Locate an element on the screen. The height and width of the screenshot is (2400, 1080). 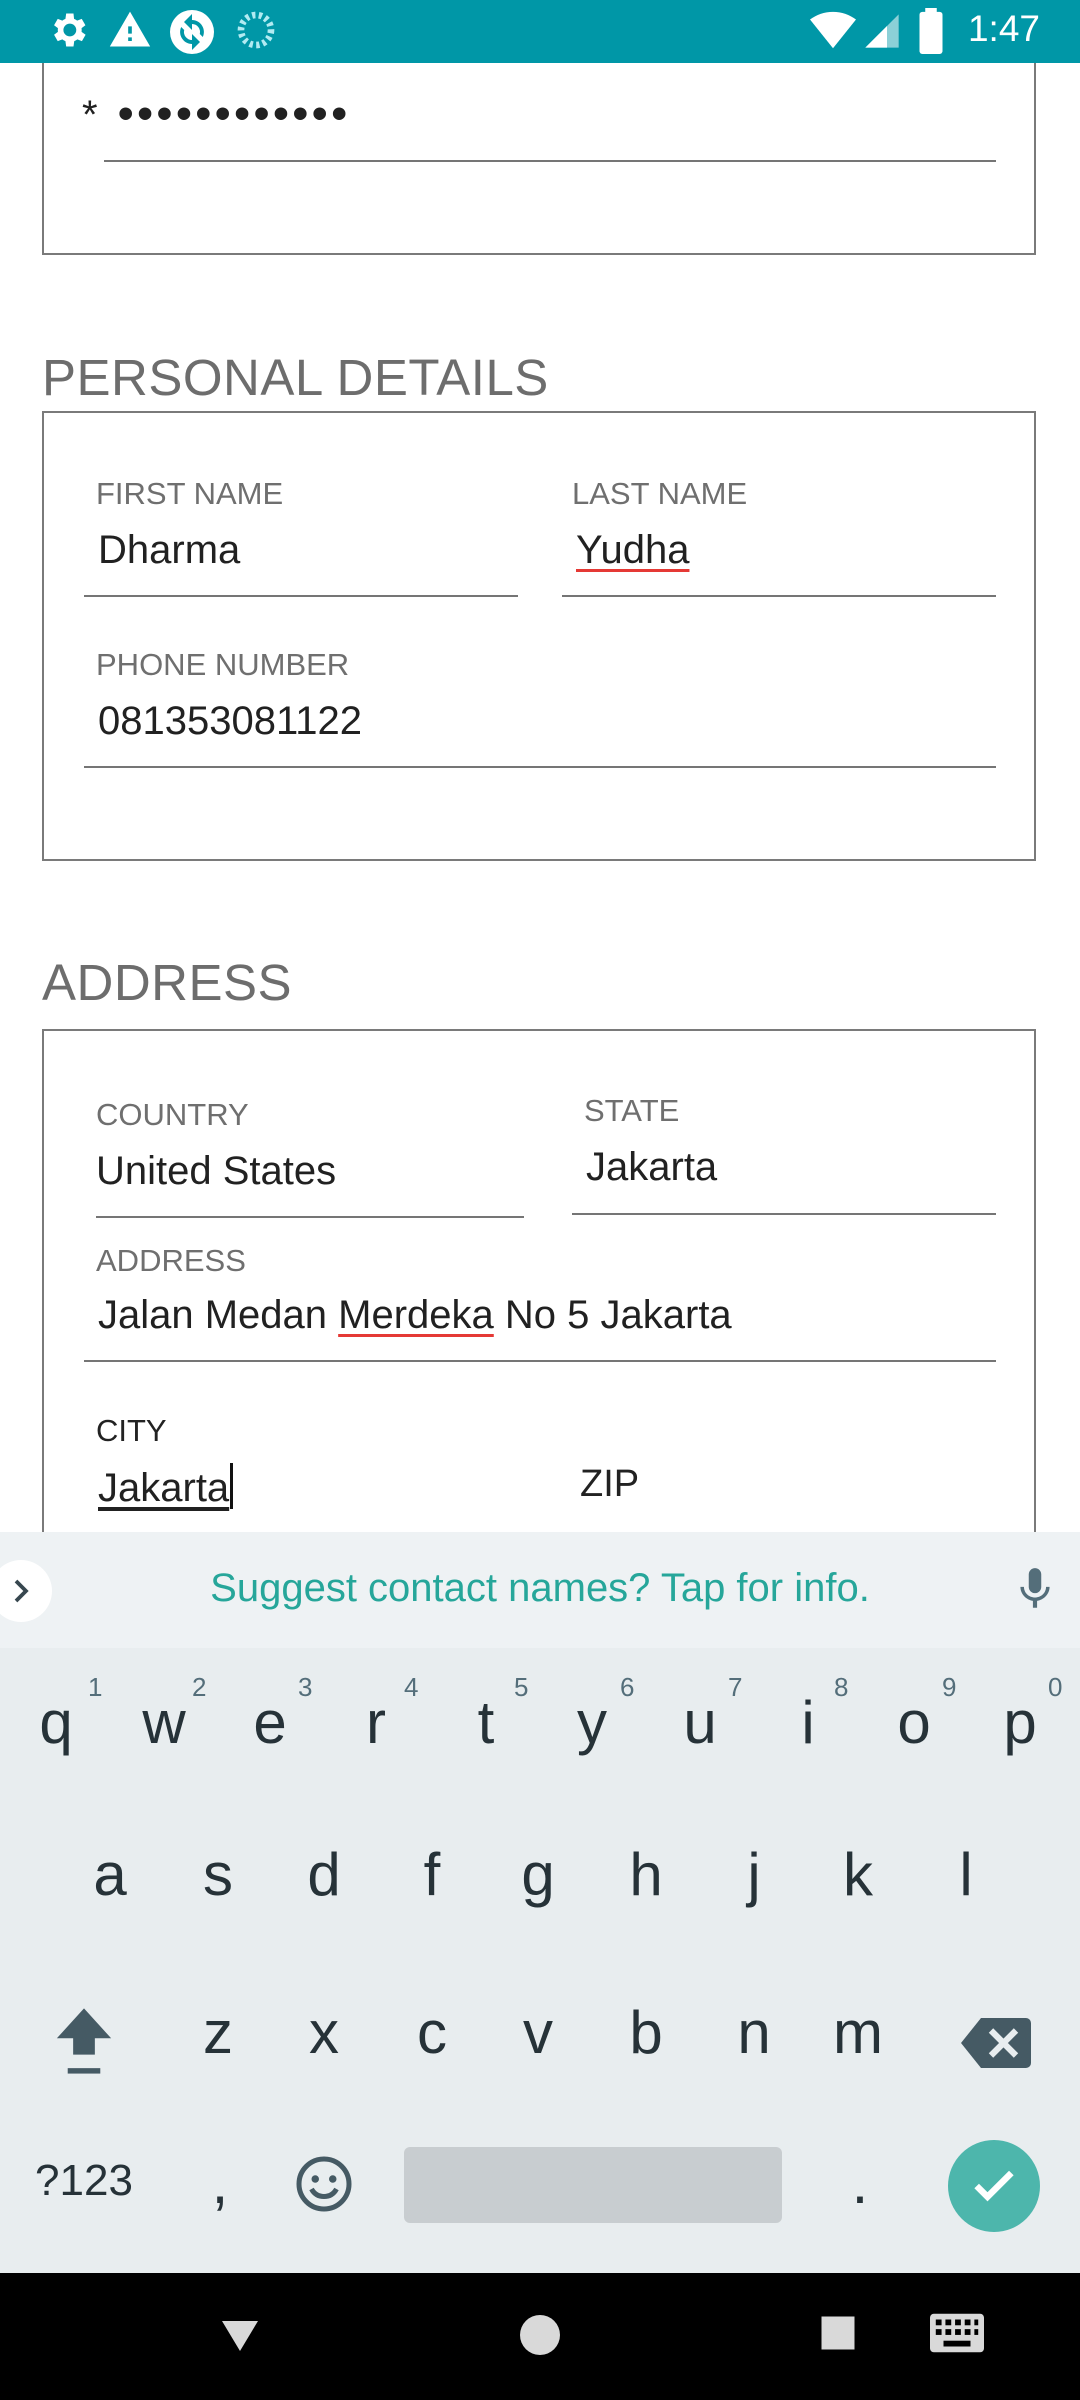
key-j: j is located at coordinates (754, 1874).